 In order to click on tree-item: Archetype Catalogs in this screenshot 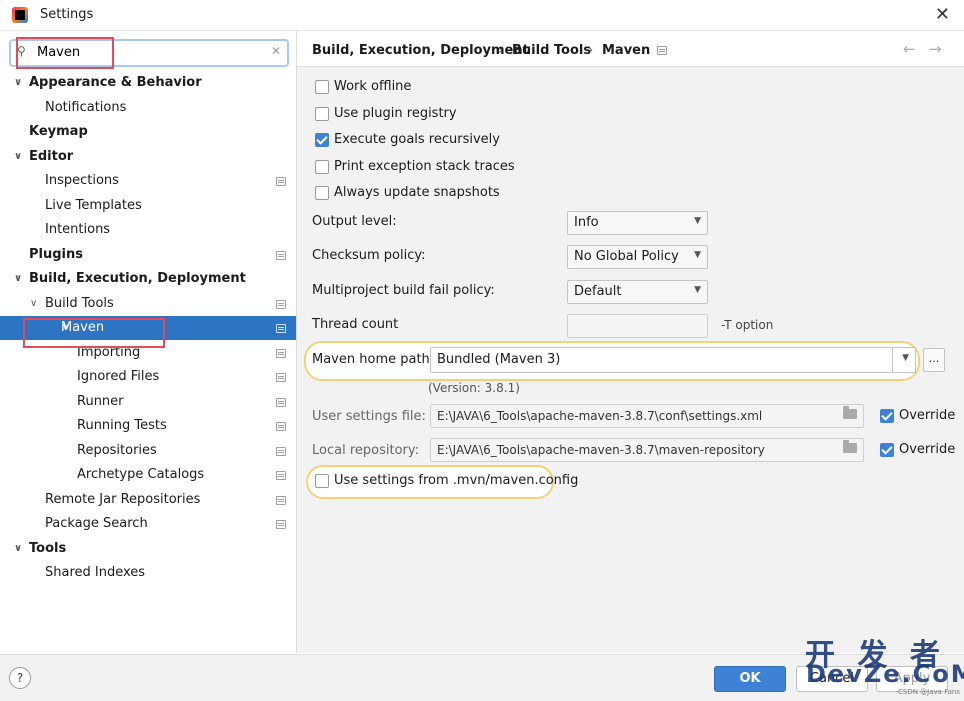, I will do `click(148, 475)`.